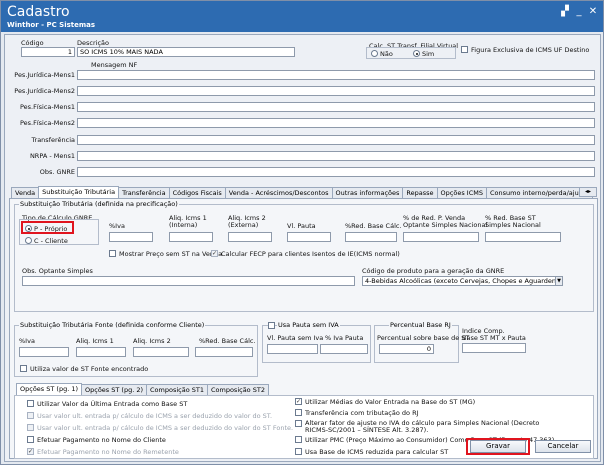 This screenshot has height=465, width=604. I want to click on field-label: Transferência, so click(53, 140).